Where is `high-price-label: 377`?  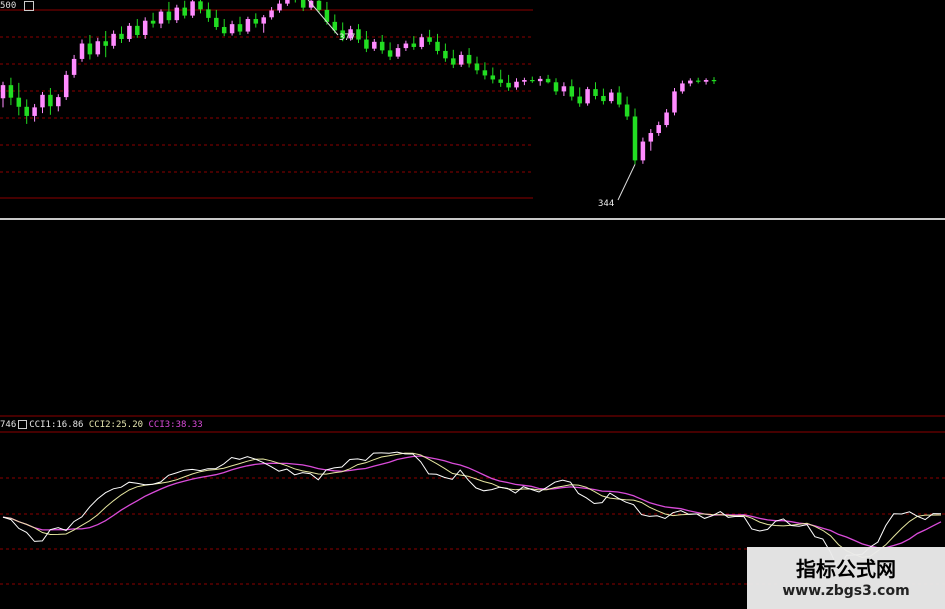 high-price-label: 377 is located at coordinates (347, 38).